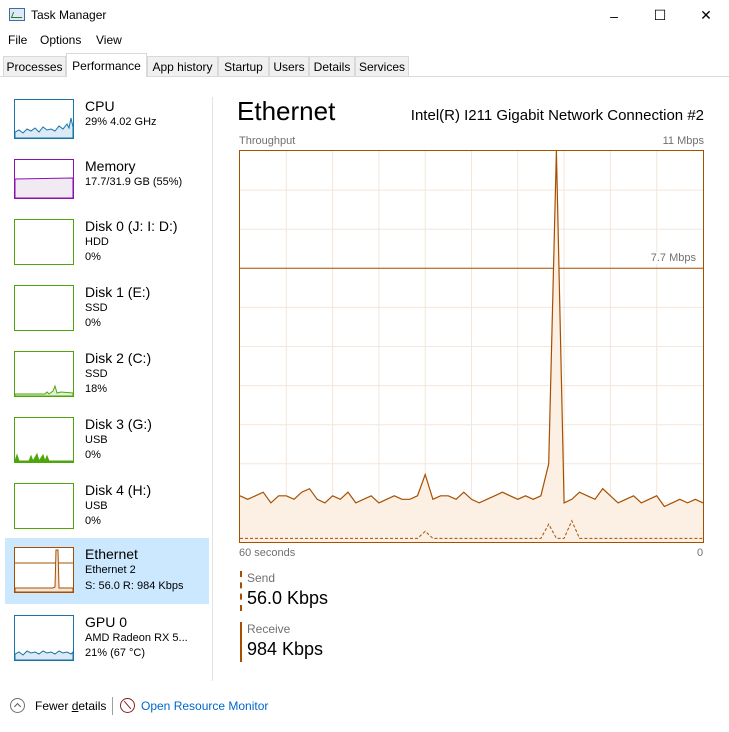 Image resolution: width=729 pixels, height=732 pixels. I want to click on fewer-details-button: Fewer details, so click(70, 706).